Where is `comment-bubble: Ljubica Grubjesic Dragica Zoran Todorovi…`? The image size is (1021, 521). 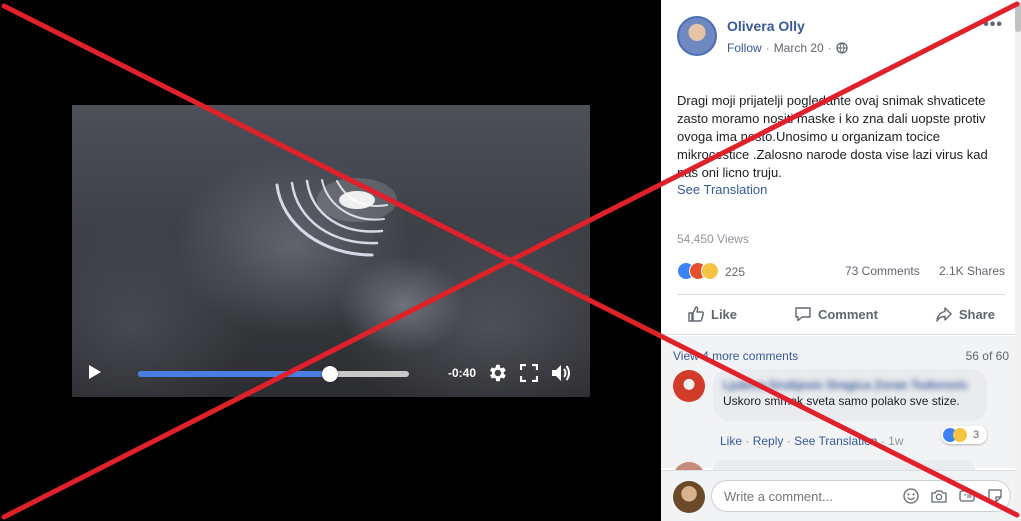 comment-bubble: Ljubica Grubjesic Dragica Zoran Todorovi… is located at coordinates (850, 395).